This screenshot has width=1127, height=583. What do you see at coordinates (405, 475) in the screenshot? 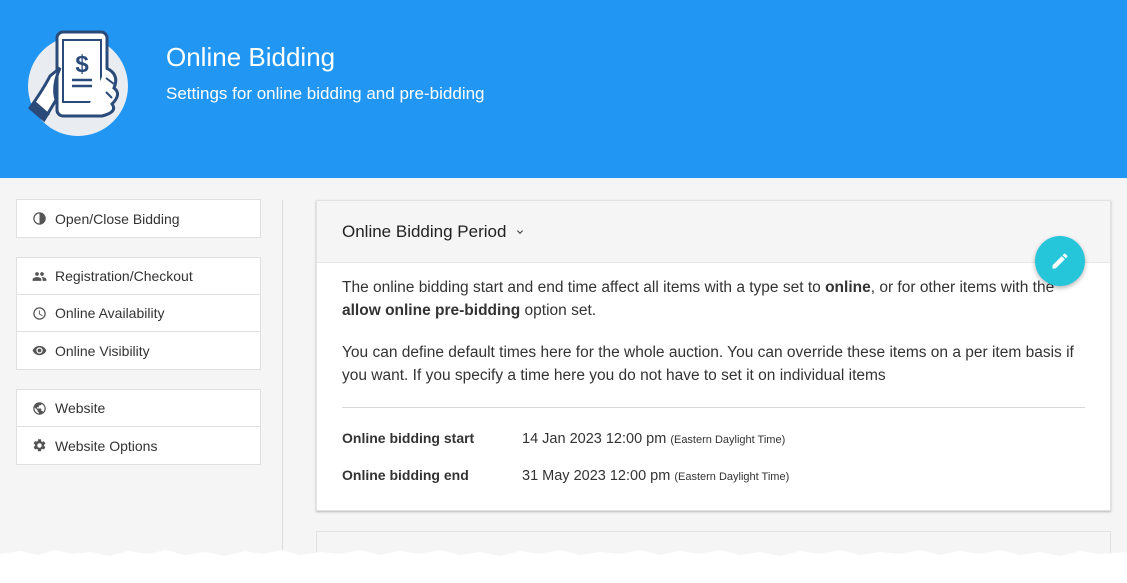
I see `bidding-end-label: Online bidding end` at bounding box center [405, 475].